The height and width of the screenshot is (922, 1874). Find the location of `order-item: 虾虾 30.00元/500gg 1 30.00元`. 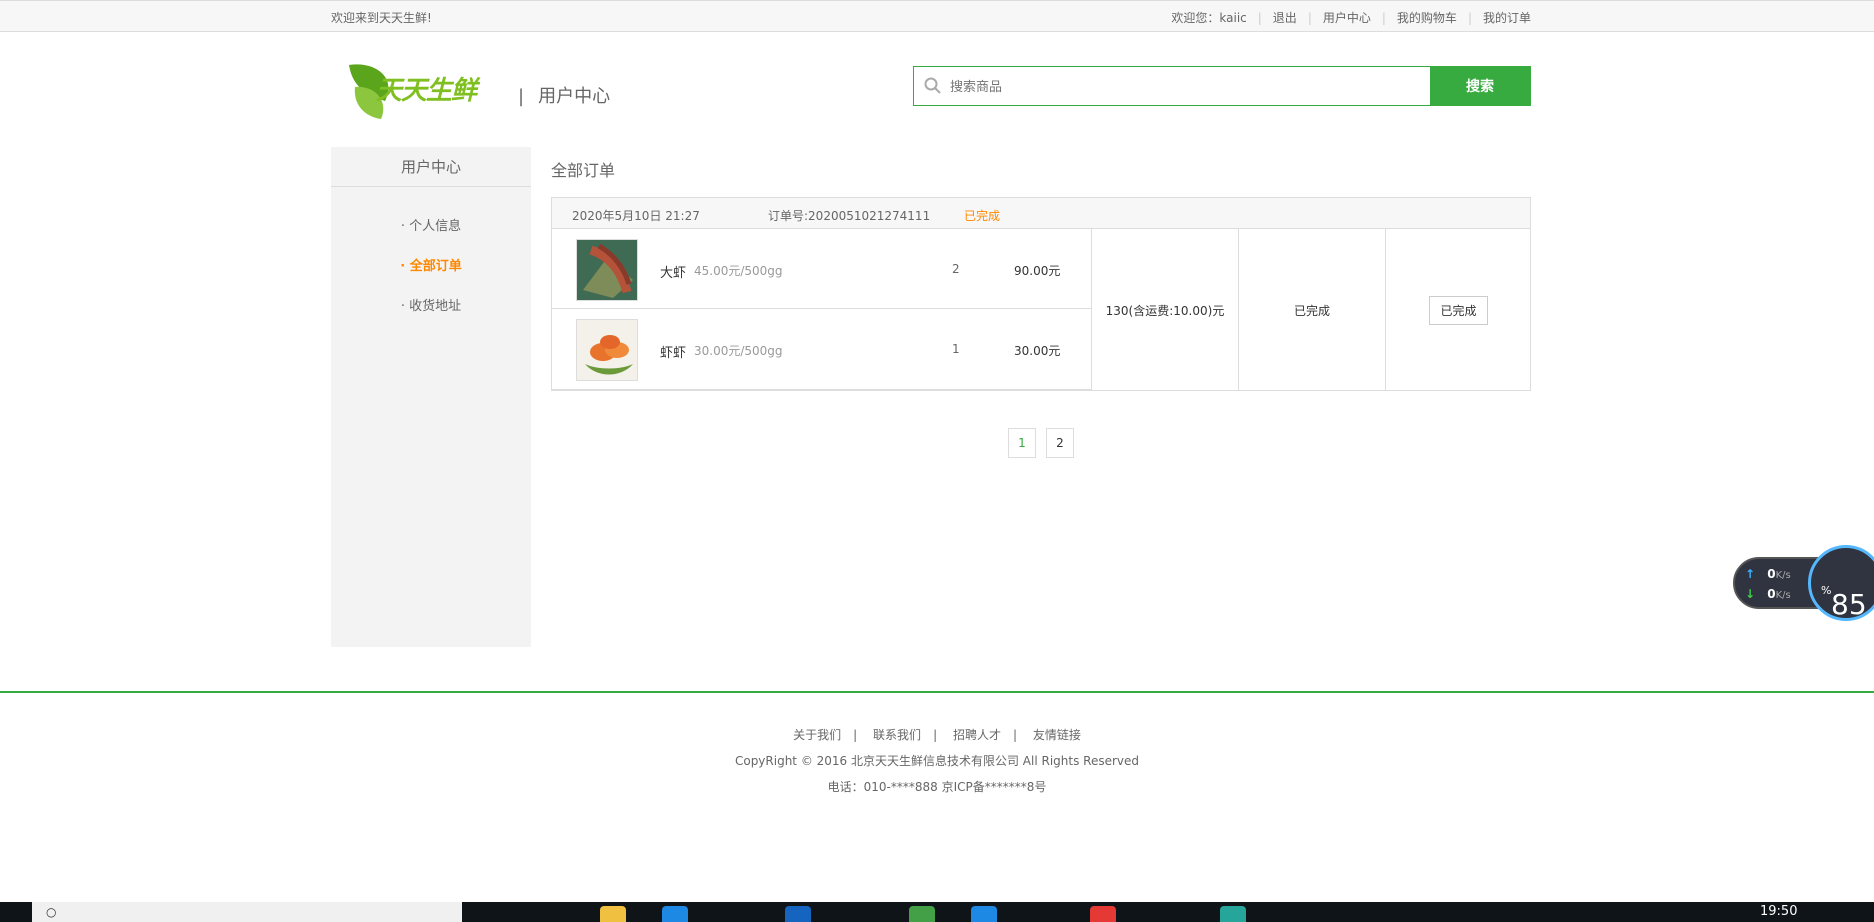

order-item: 虾虾 30.00元/500gg 1 30.00元 is located at coordinates (822, 349).